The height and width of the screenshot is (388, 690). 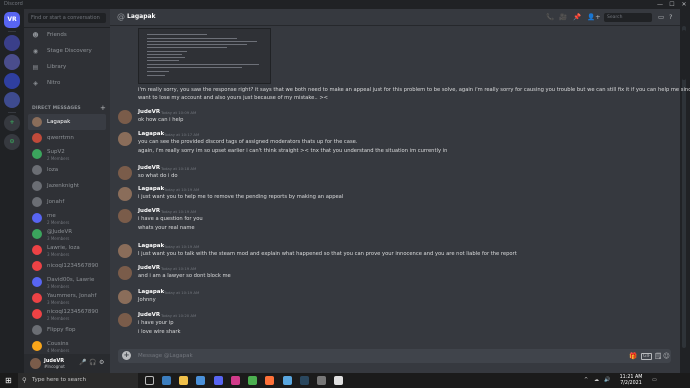 I want to click on dm-item: Jazenknight, so click(x=67, y=186).